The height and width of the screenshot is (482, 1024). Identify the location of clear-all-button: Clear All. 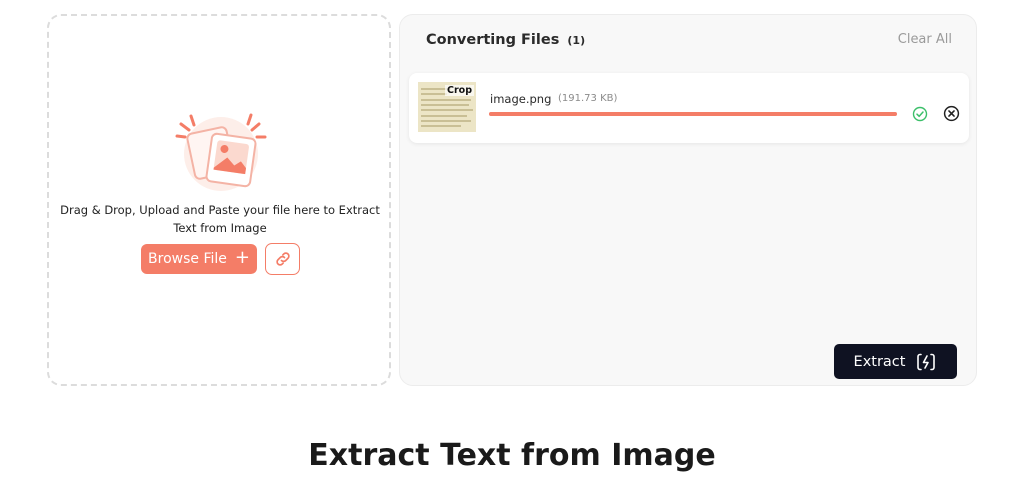
(925, 39).